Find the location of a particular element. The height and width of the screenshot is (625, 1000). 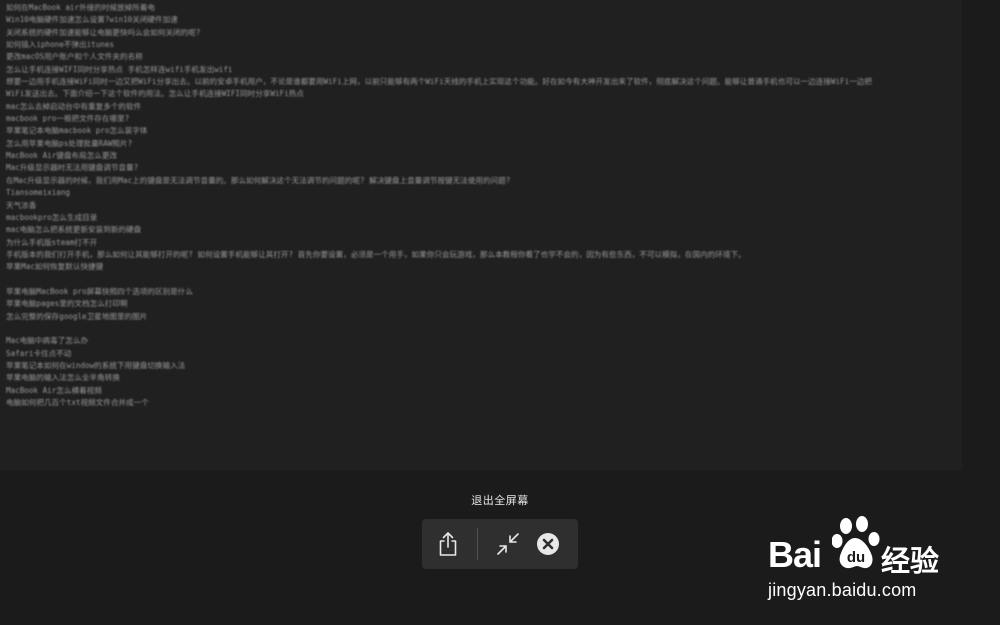

document-line: 怎么用苹果电脑ps处理批量RAW照片? is located at coordinates (69, 143).